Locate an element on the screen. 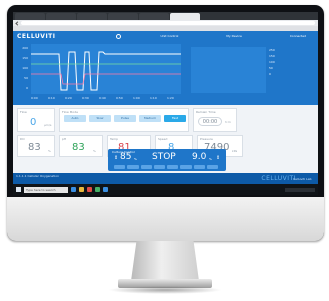  status-left: 1.1.1.1 Cellular Oxygenation is located at coordinates (37, 176).